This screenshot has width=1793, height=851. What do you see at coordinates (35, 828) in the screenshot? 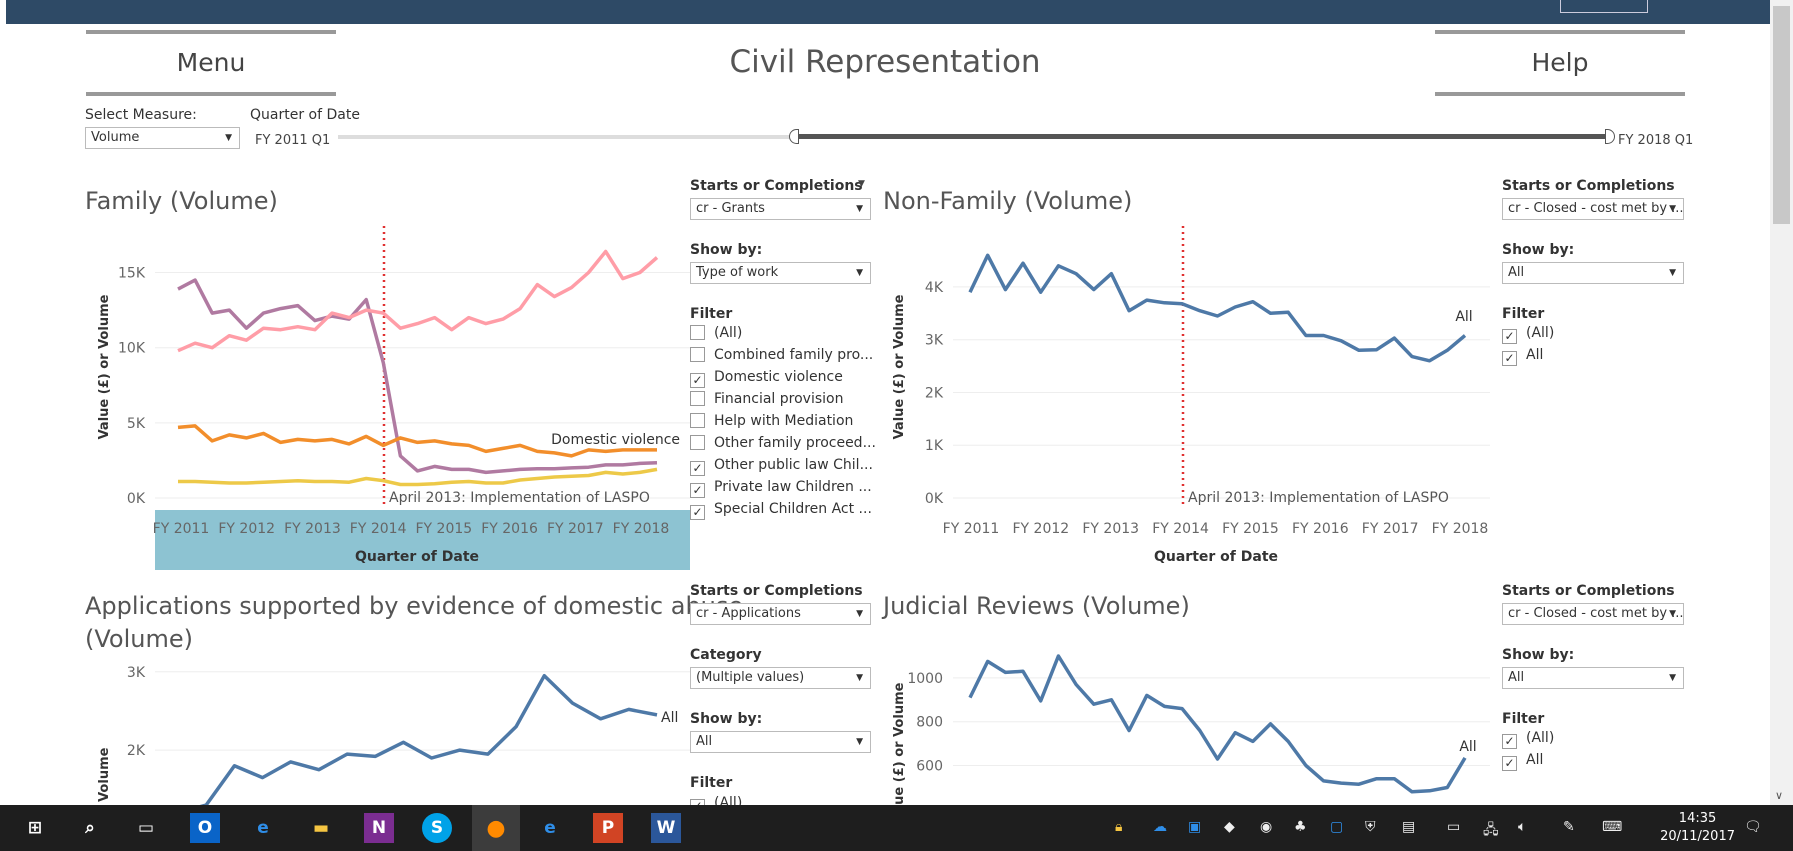
I see `windows-start-icon: ⊞` at bounding box center [35, 828].